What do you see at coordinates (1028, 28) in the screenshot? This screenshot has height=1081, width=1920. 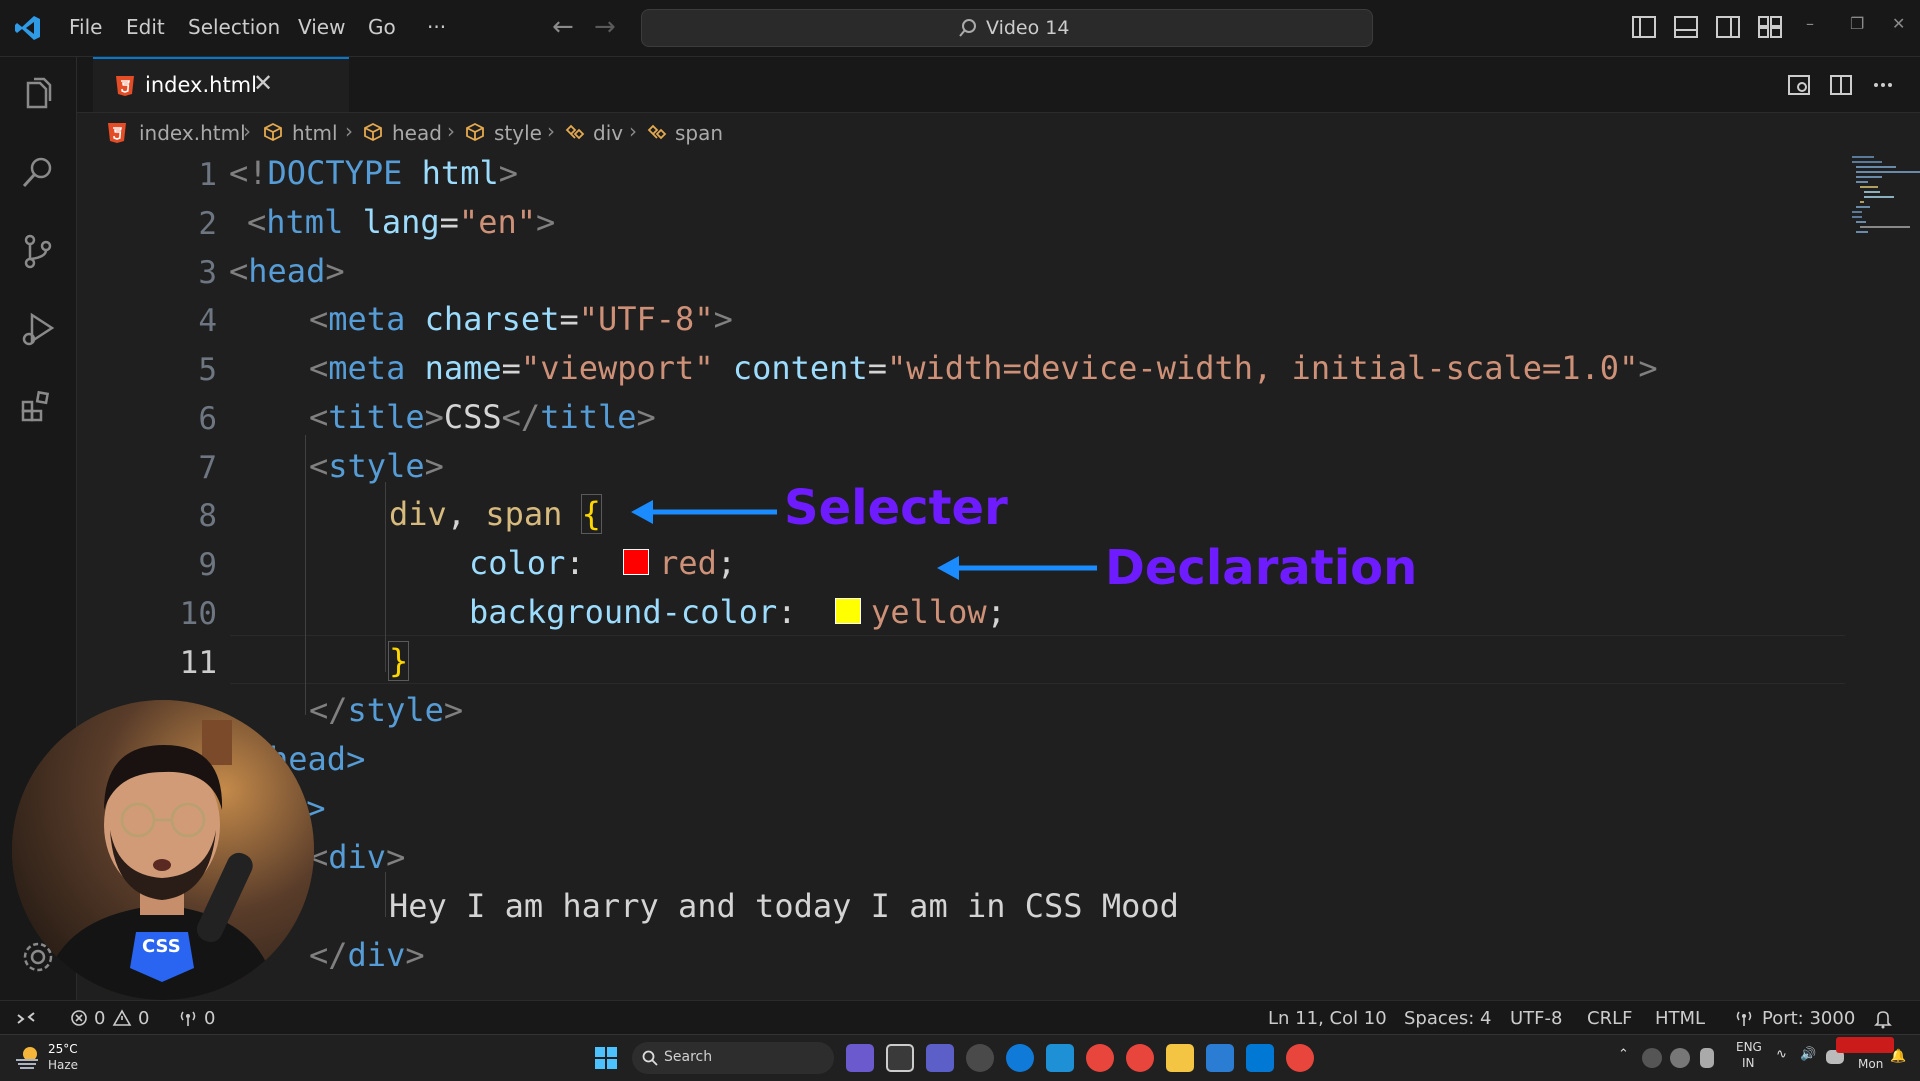 I see `command-center-label: Video 14` at bounding box center [1028, 28].